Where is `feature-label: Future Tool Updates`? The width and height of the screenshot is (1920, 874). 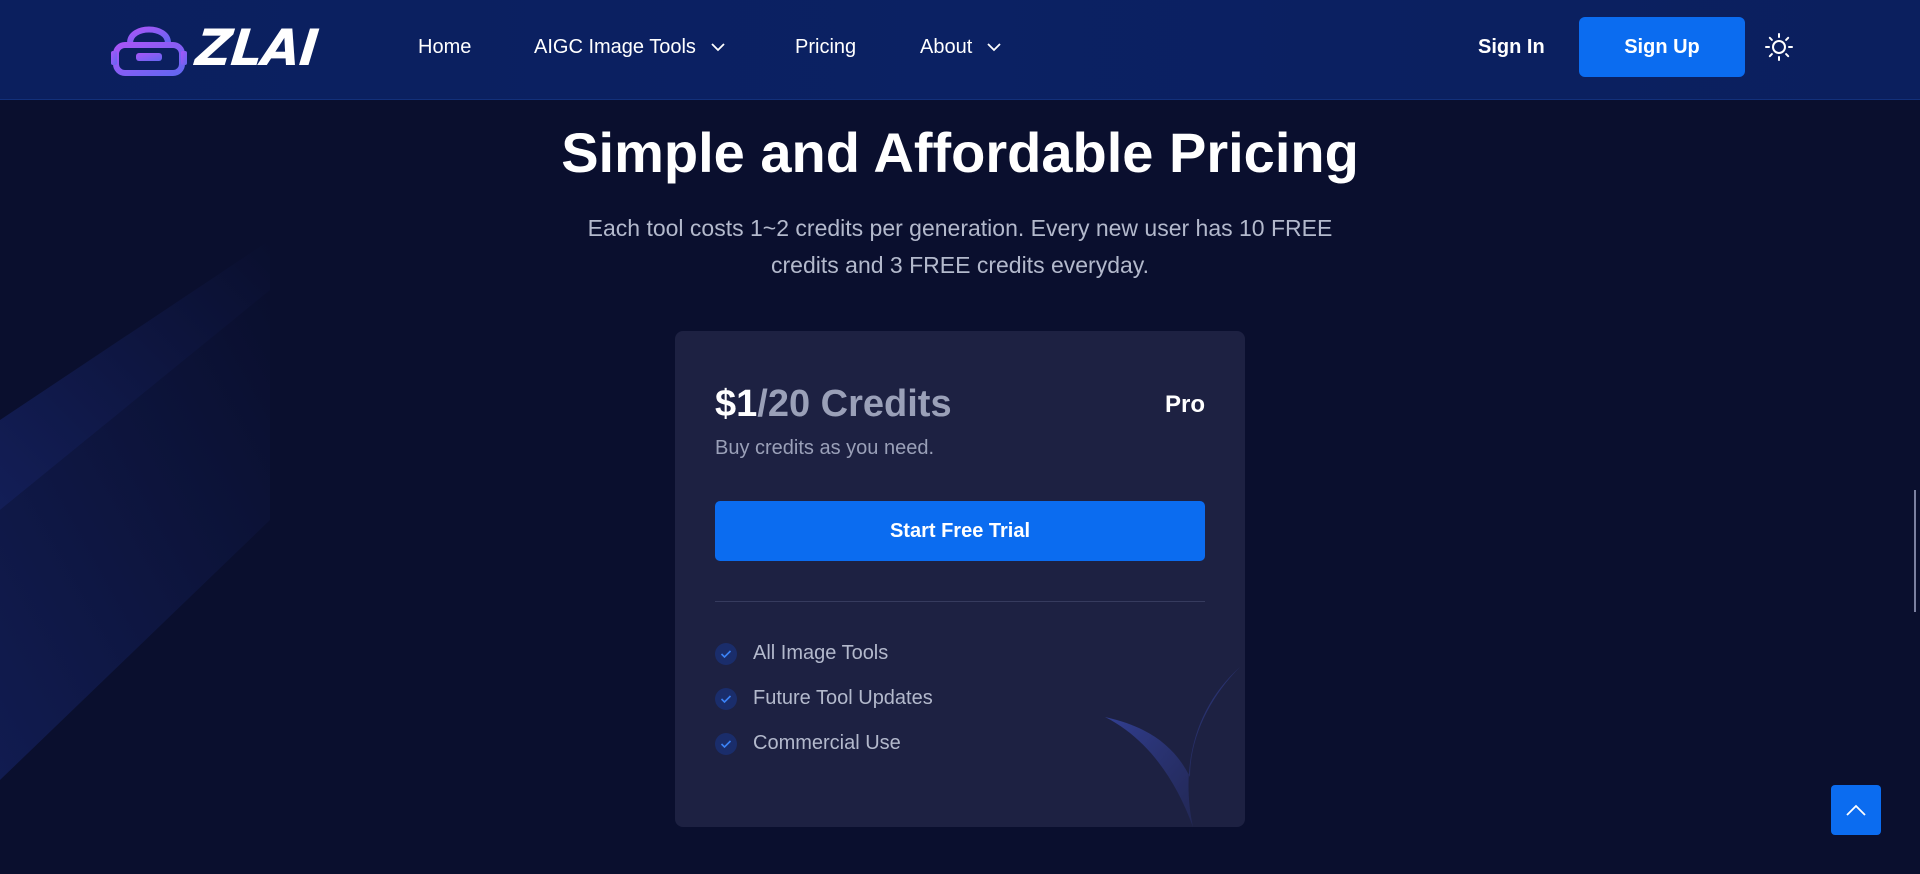 feature-label: Future Tool Updates is located at coordinates (843, 698).